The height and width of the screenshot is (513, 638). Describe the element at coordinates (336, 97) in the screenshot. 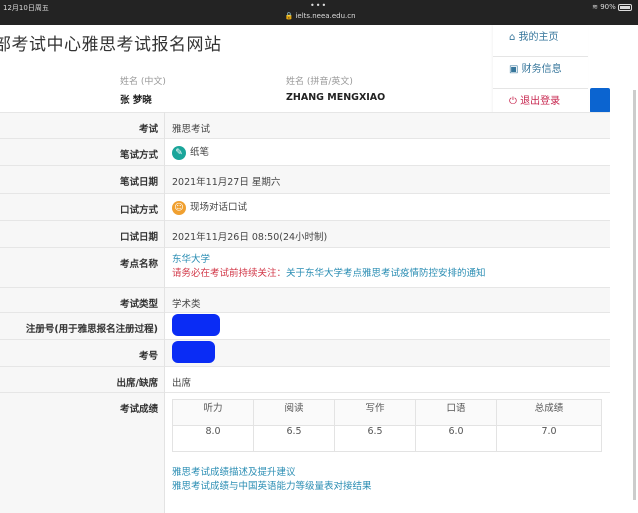

I see `name-en-value: ZHANG MENGXIAO` at that location.